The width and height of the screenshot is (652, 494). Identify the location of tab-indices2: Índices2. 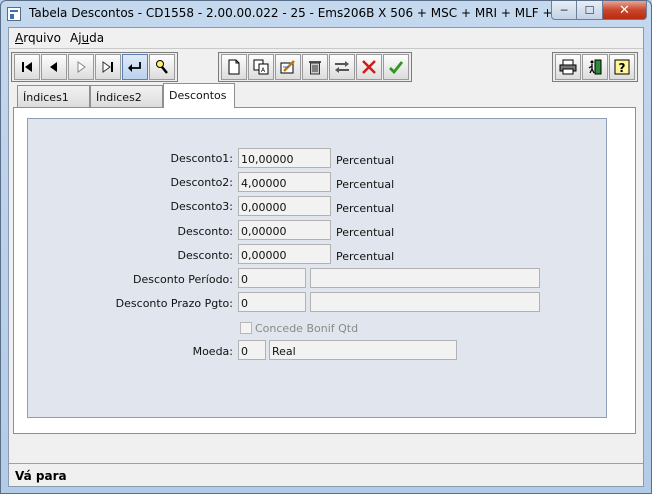
(126, 96).